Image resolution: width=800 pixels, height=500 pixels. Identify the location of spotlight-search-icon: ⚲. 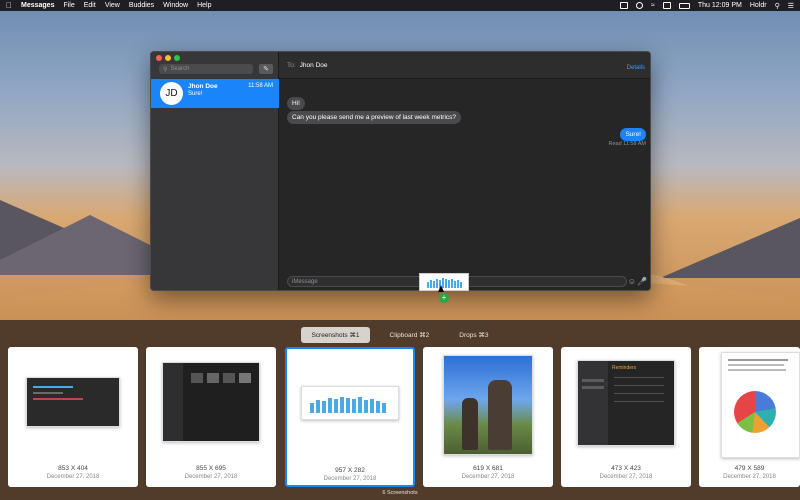
(777, 6).